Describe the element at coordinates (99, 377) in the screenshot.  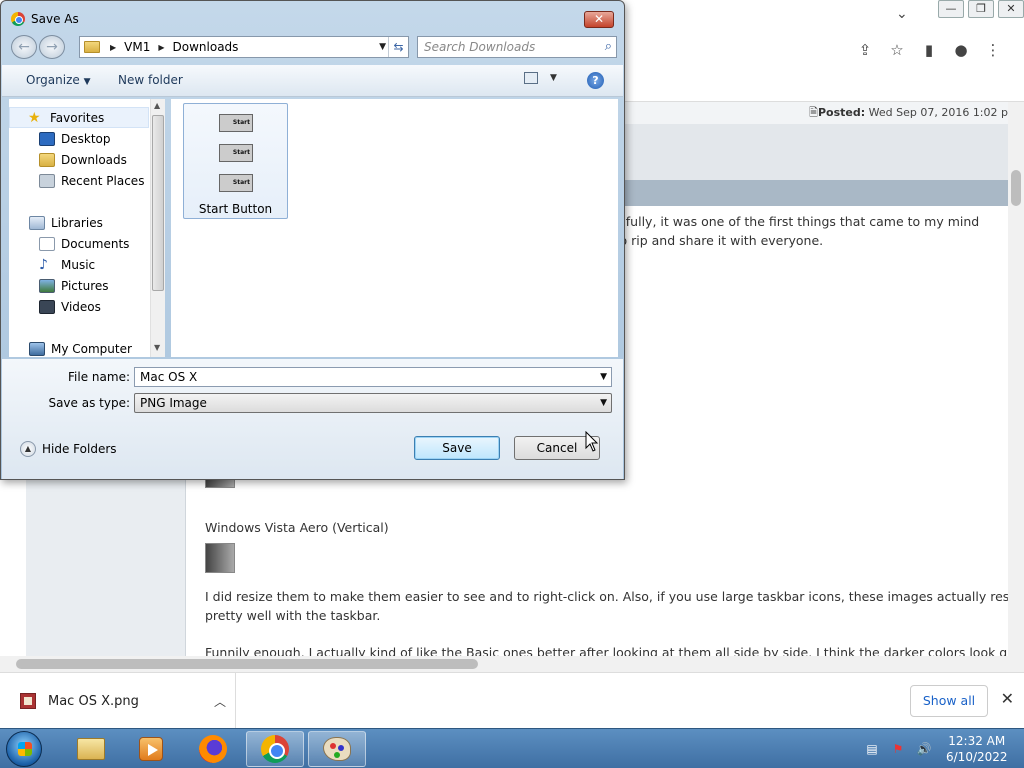
I see `file-name-label: File name:` at that location.